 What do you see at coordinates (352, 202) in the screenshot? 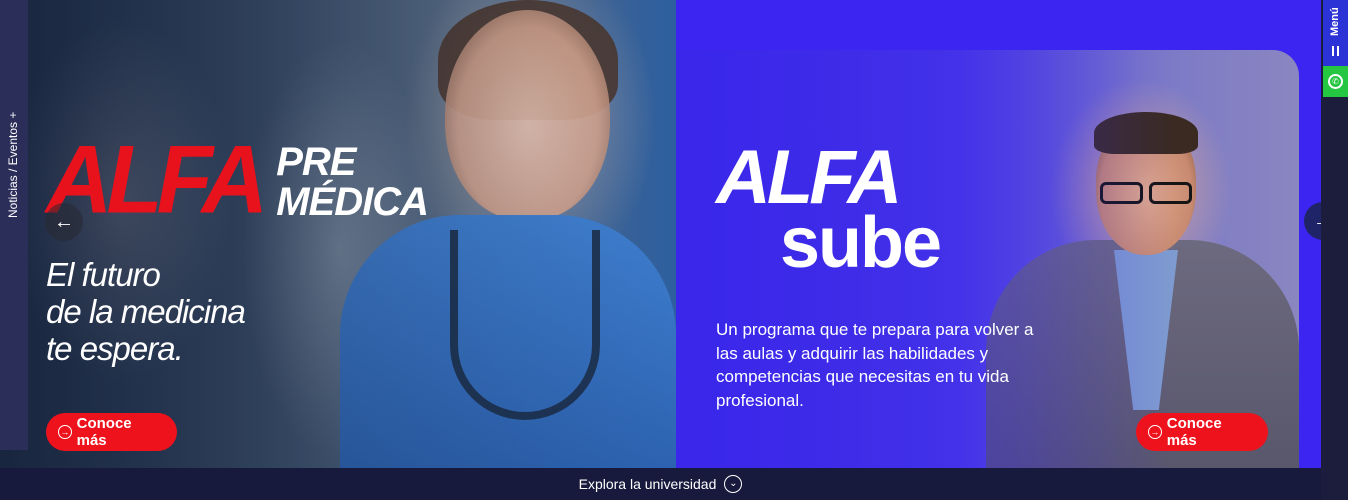
I see `logo-medica-line: MÉDICA` at bounding box center [352, 202].